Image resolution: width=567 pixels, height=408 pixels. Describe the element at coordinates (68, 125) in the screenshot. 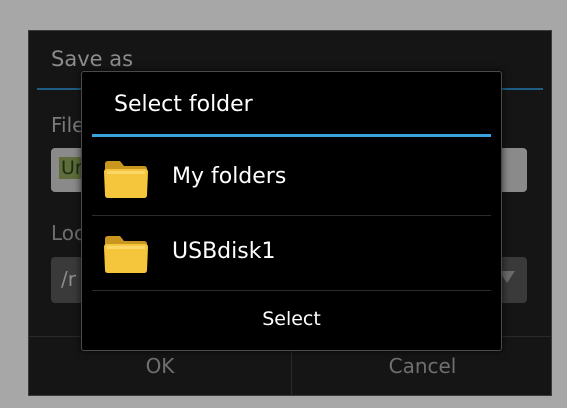

I see `file-label: File` at that location.